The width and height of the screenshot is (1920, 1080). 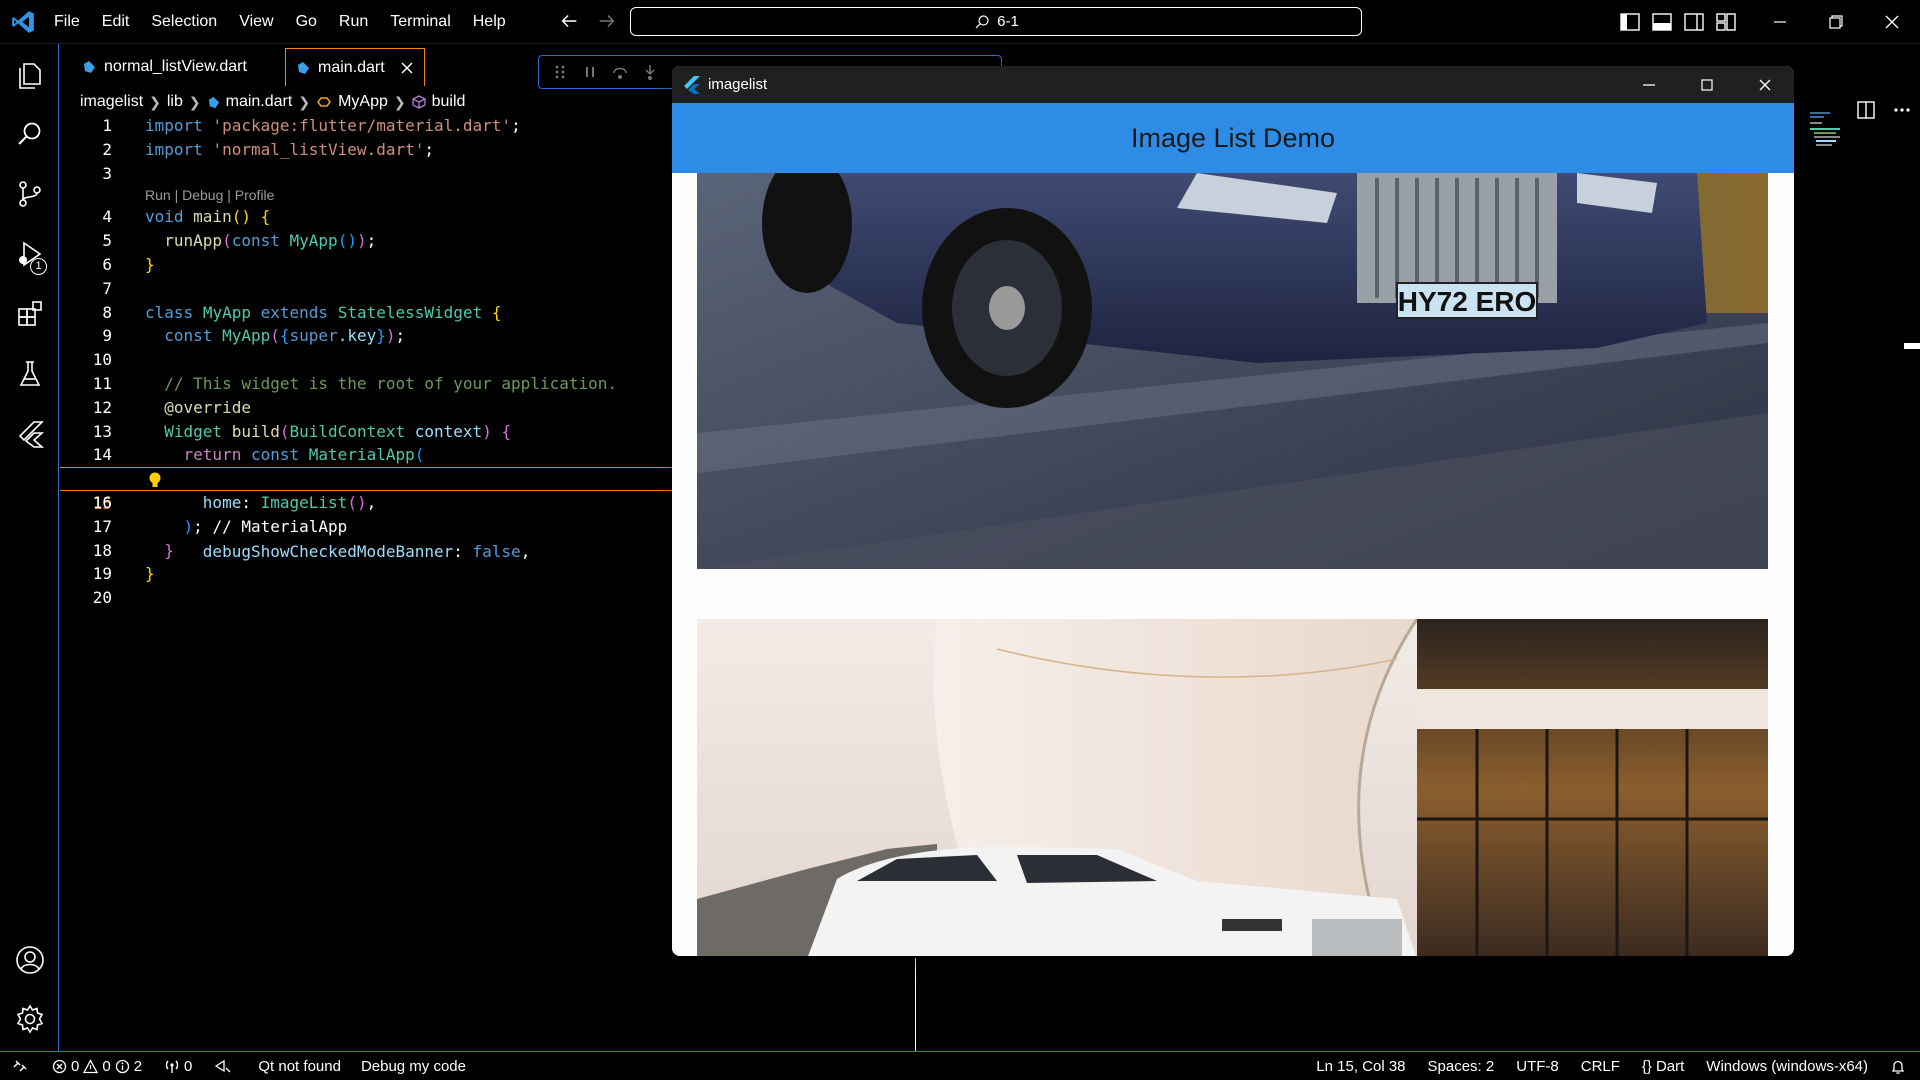 I want to click on flutter-icon, so click(x=29, y=434).